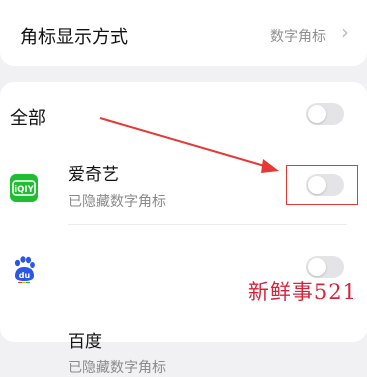  I want to click on annotation-highlight-box, so click(322, 185).